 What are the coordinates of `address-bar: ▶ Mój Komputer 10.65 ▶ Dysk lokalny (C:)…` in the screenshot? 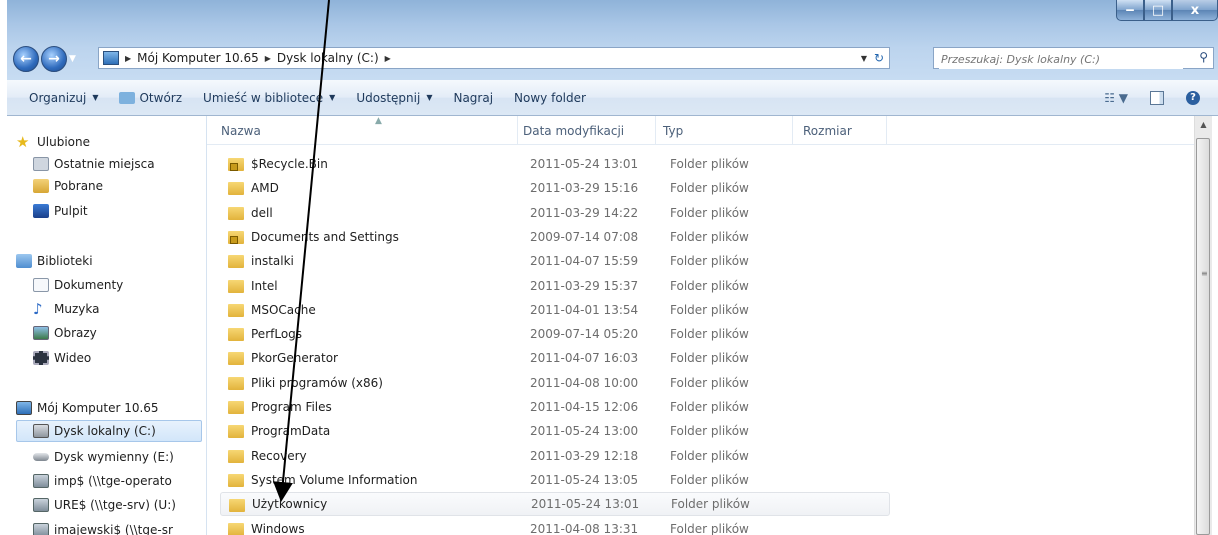 It's located at (494, 58).